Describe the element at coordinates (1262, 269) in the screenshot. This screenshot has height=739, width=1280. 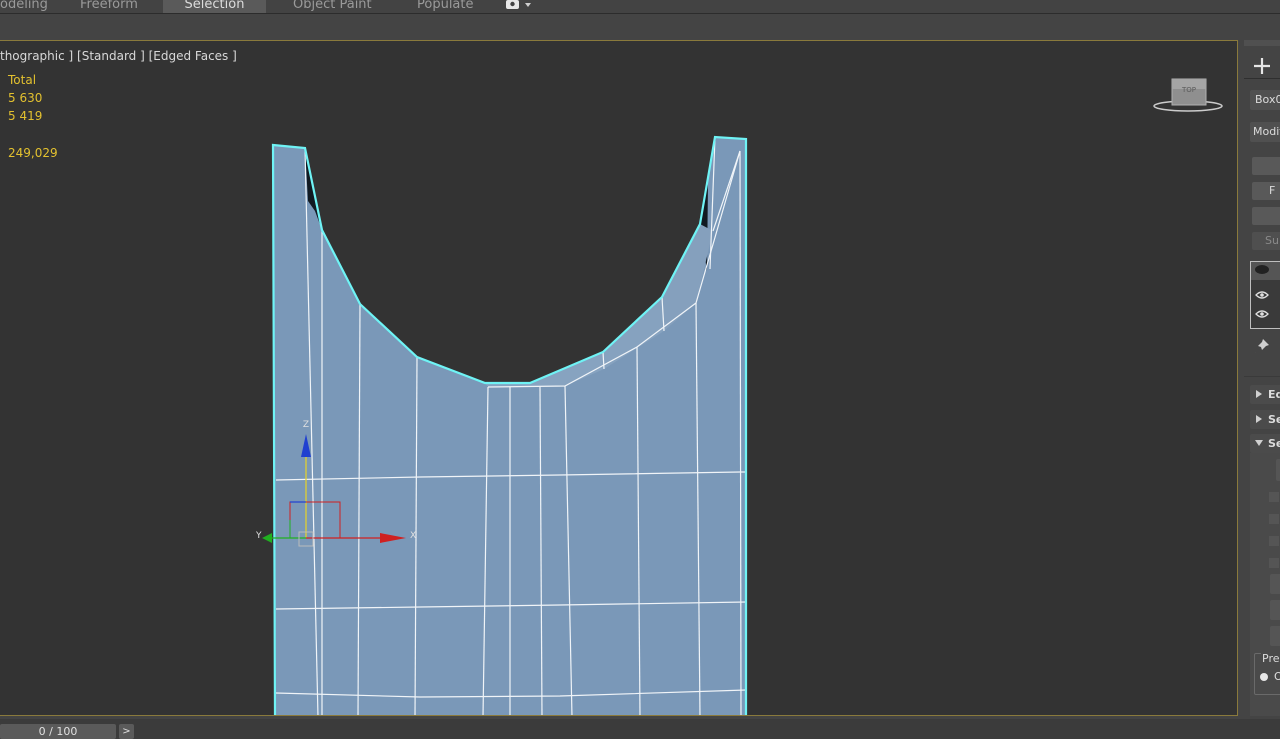
I see `lightbulb-icon` at that location.